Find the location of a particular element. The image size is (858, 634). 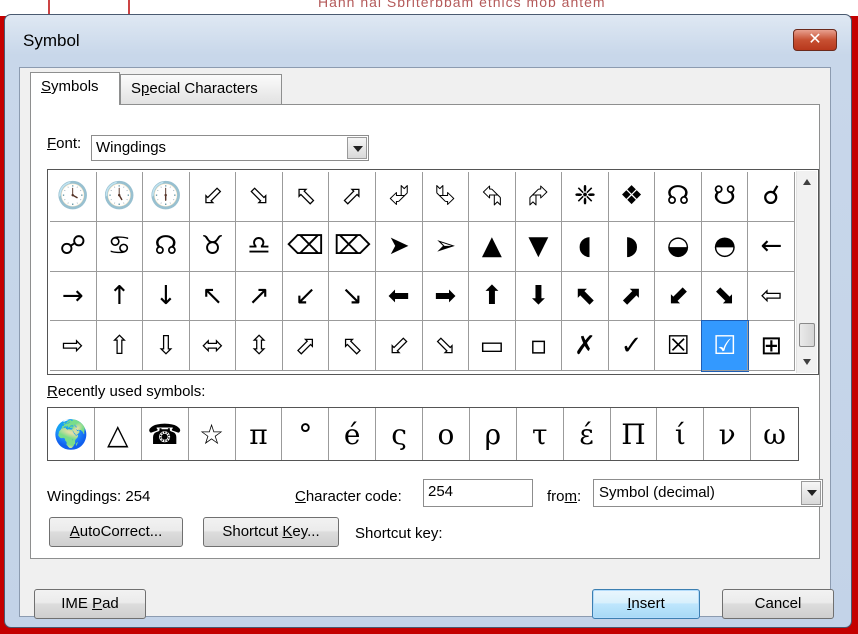

symbol-cell: ⮲ is located at coordinates (492, 197).